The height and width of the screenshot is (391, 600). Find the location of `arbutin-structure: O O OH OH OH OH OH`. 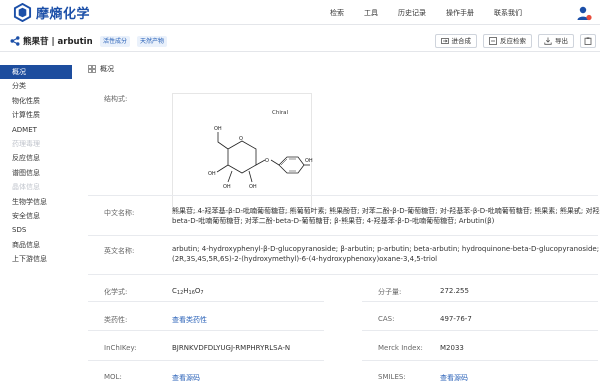

arbutin-structure: O O OH OH OH OH OH is located at coordinates (260, 158).